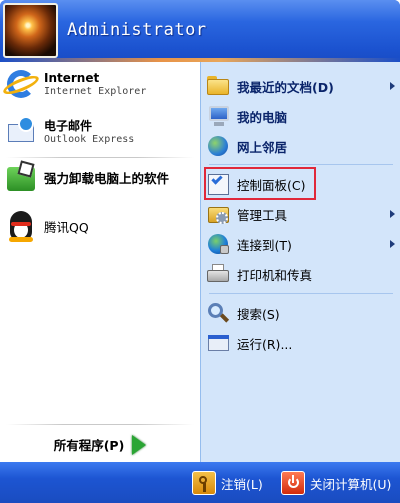 This screenshot has width=400, height=503. I want to click on all-programs-button: 所有程序(P), so click(100, 444).